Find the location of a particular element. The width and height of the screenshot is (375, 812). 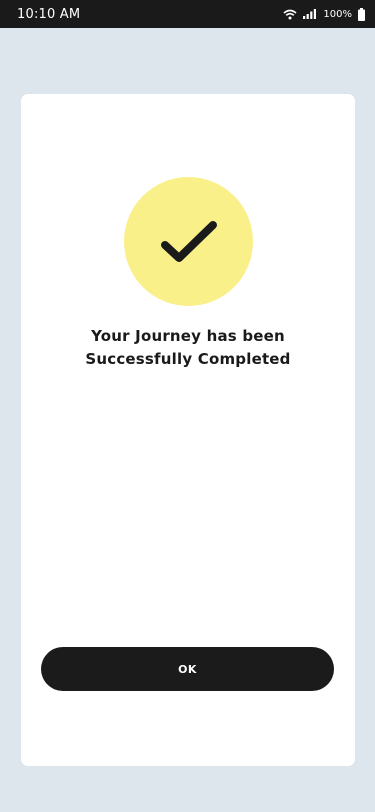

success-message-line1: Your Journey has been is located at coordinates (188, 336).